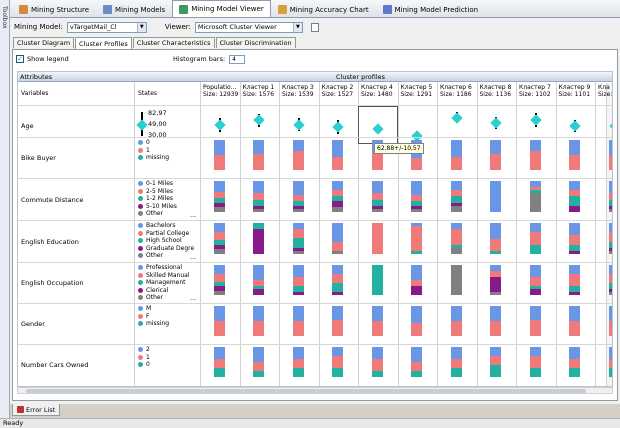 The height and width of the screenshot is (428, 620). What do you see at coordinates (4, 17) in the screenshot?
I see `toolbox-label: Toolbox` at bounding box center [4, 17].